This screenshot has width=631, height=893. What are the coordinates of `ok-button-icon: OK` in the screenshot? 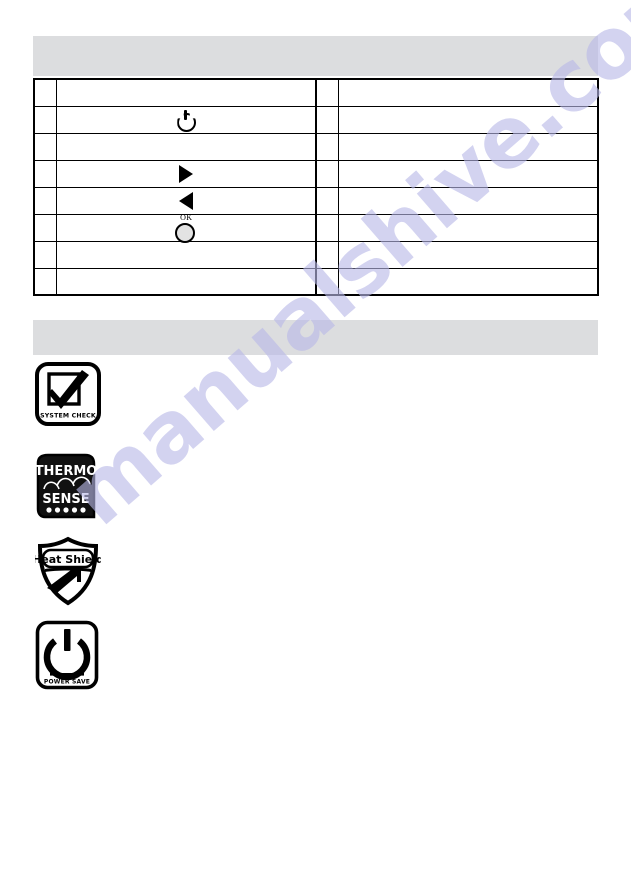 It's located at (186, 227).